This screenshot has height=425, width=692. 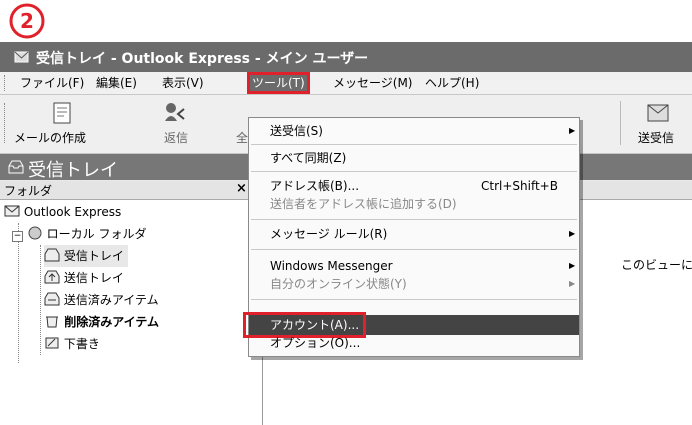 I want to click on tree-item-drafts: 下書き, so click(x=72, y=344).